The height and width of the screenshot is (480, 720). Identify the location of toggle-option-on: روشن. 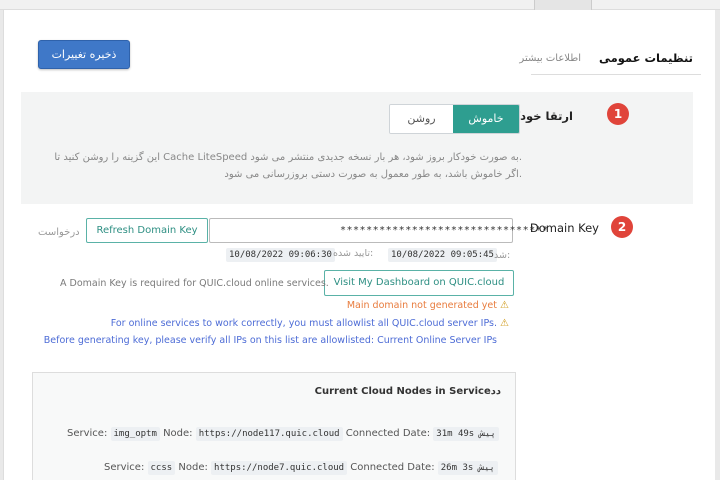
(422, 119).